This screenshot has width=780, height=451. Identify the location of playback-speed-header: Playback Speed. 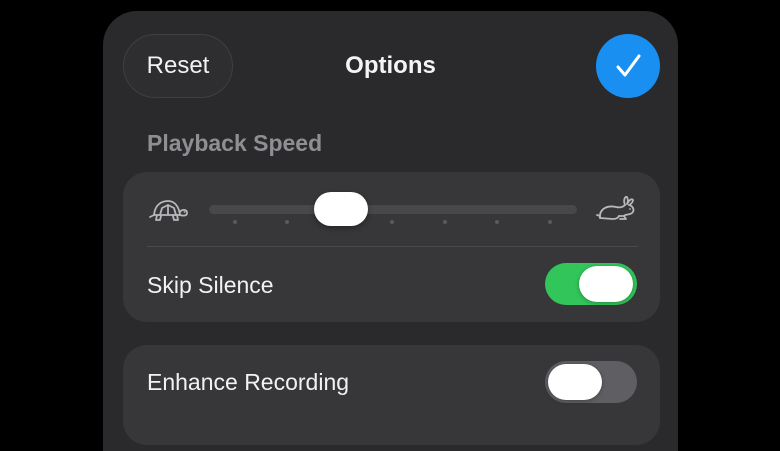
(235, 143).